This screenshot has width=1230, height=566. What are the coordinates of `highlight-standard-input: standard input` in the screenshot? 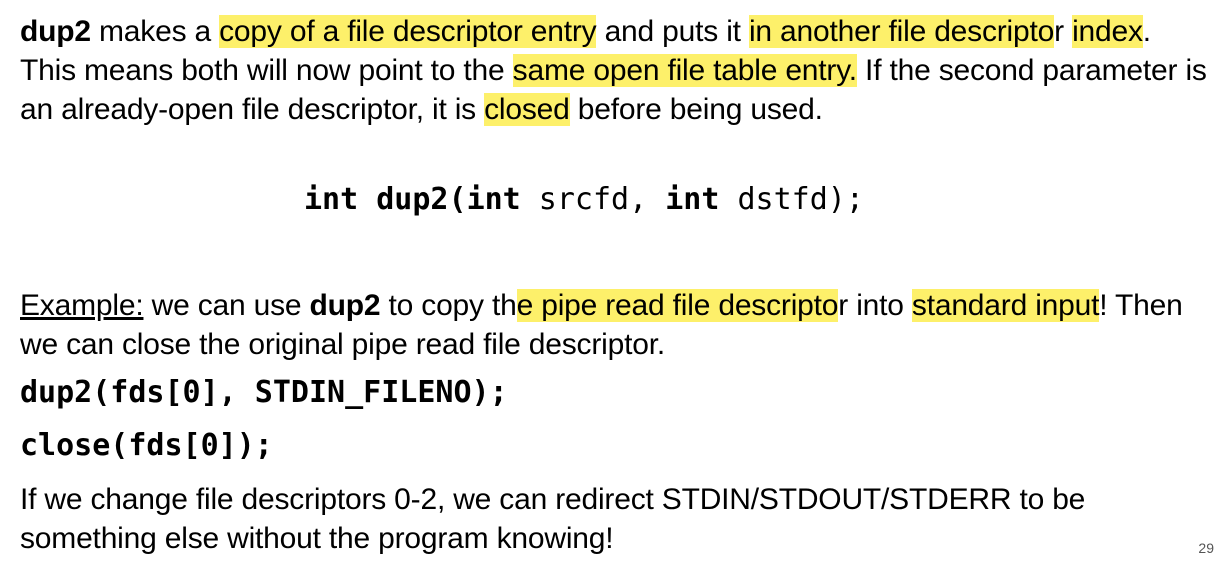 It's located at (1005, 305).